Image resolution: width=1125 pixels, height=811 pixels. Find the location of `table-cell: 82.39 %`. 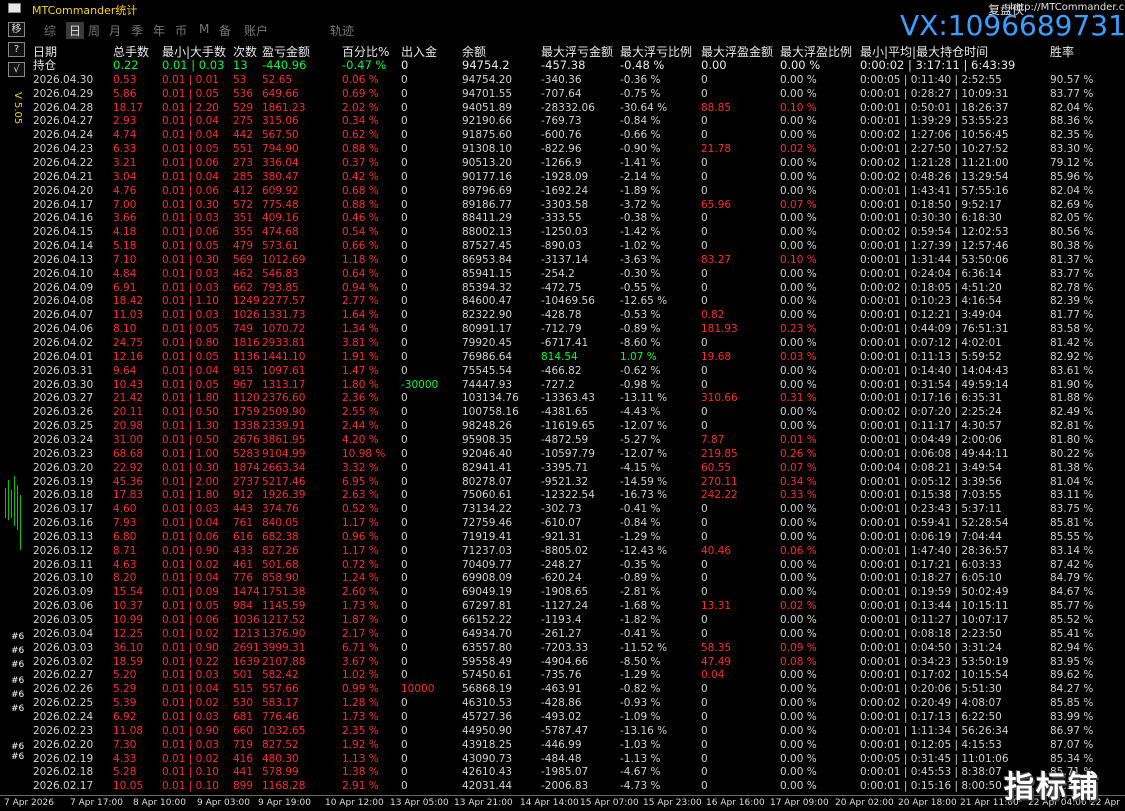

table-cell: 82.39 % is located at coordinates (1072, 301).